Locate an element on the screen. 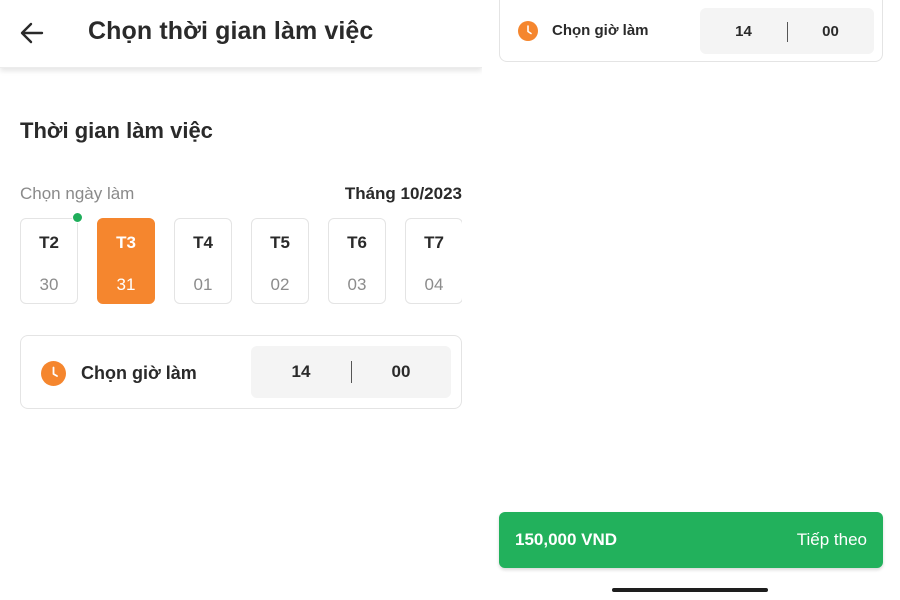  arrow-left-icon is located at coordinates (32, 33).